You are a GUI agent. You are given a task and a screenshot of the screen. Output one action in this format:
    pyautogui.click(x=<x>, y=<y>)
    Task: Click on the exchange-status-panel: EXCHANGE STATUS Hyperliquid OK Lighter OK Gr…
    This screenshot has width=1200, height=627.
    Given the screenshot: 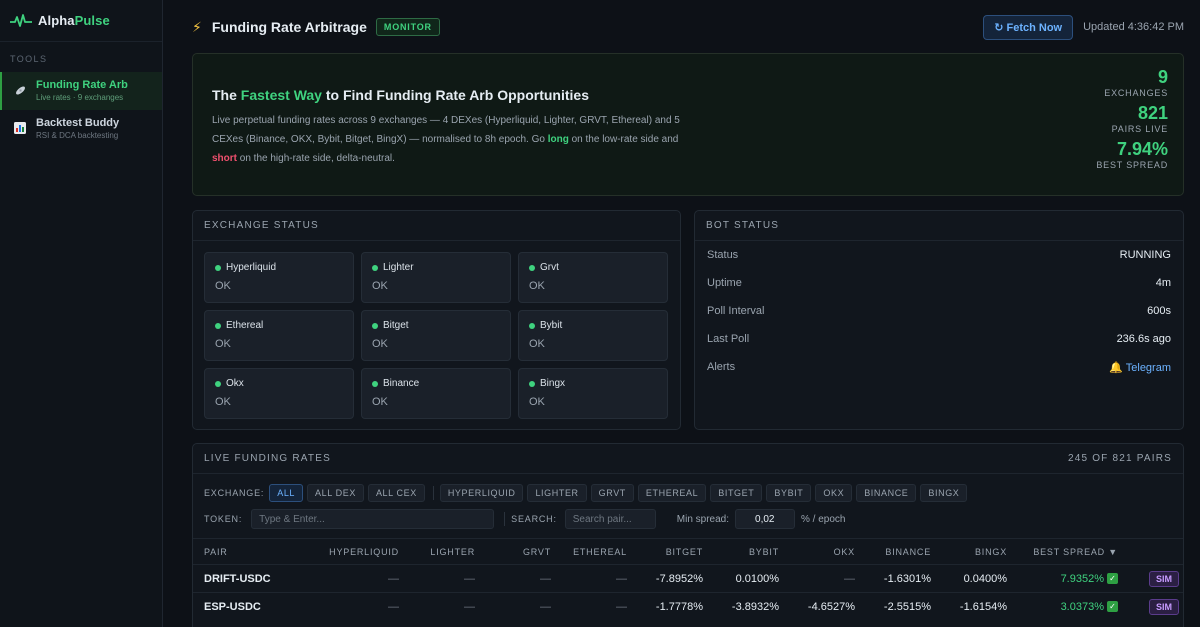 What is the action you would take?
    pyautogui.click(x=436, y=320)
    